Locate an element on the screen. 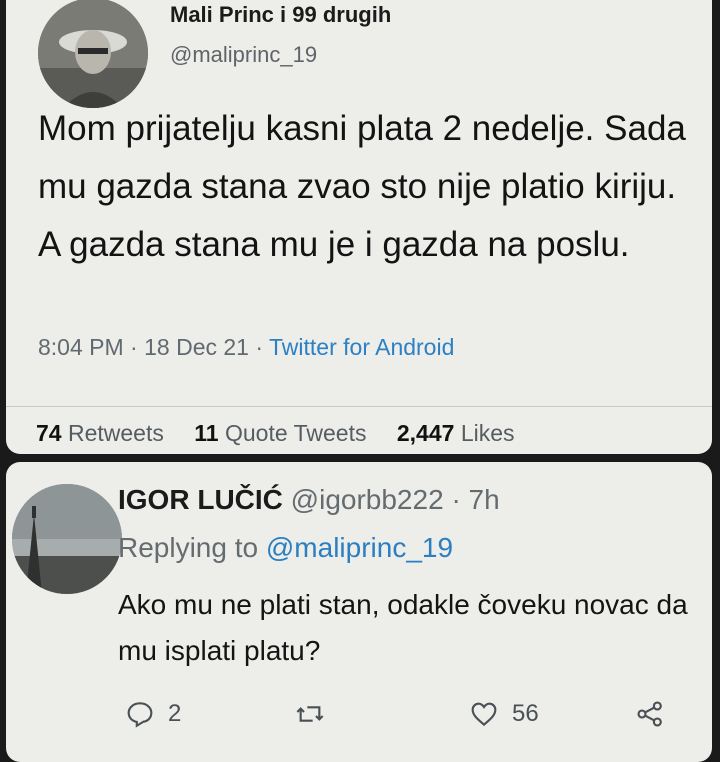  likes-stat: 2,447 Likes is located at coordinates (456, 433).